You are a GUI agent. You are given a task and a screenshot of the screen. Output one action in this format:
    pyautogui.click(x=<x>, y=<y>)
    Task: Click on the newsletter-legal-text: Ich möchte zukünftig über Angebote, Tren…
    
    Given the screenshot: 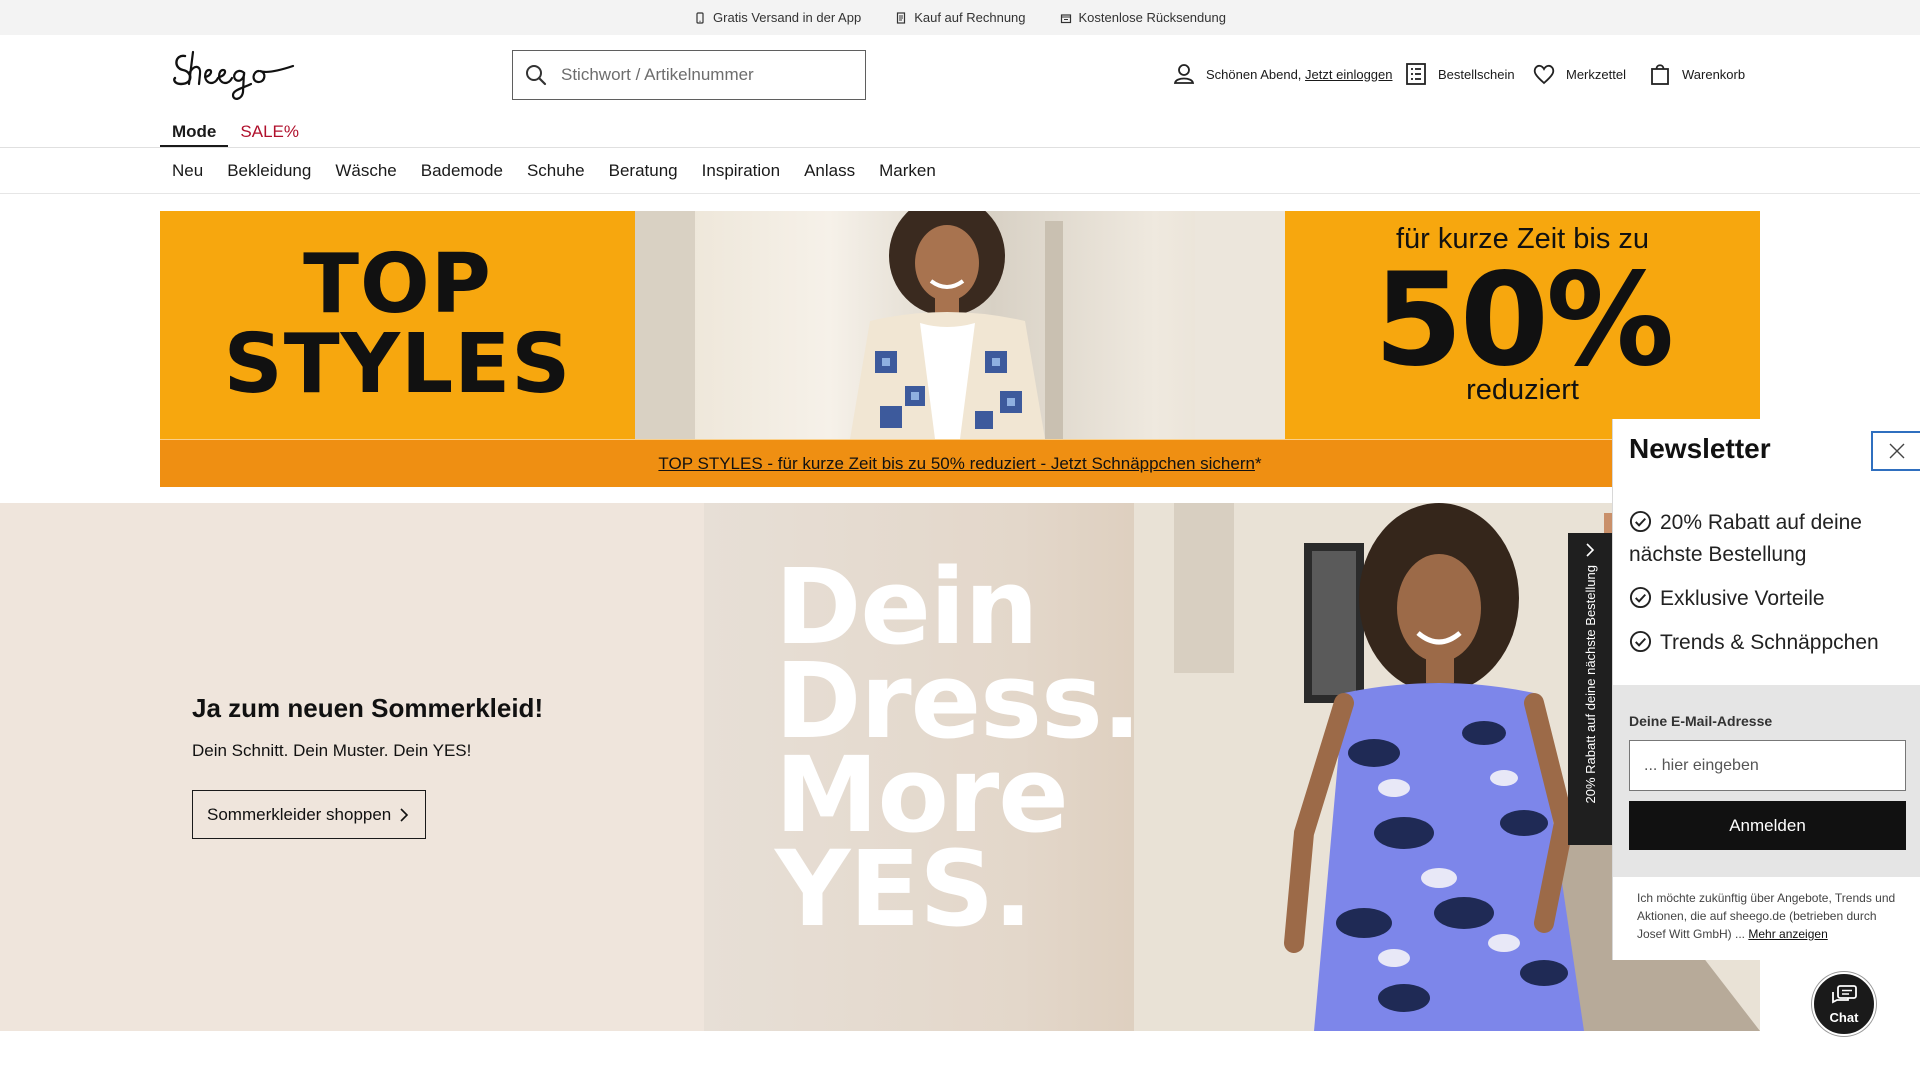 What is the action you would take?
    pyautogui.click(x=1772, y=916)
    